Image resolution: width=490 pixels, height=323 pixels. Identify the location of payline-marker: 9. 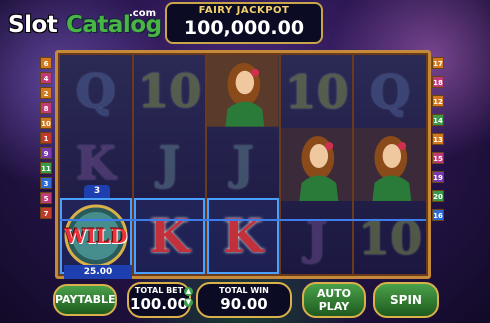
(46, 153).